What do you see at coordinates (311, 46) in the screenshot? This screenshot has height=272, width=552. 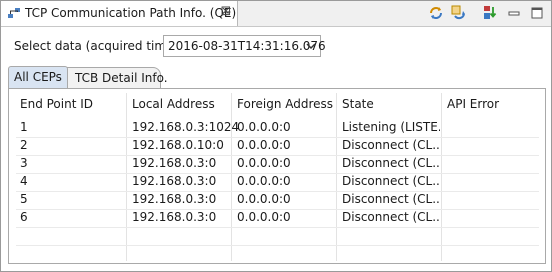 I see `chevron-down-icon` at bounding box center [311, 46].